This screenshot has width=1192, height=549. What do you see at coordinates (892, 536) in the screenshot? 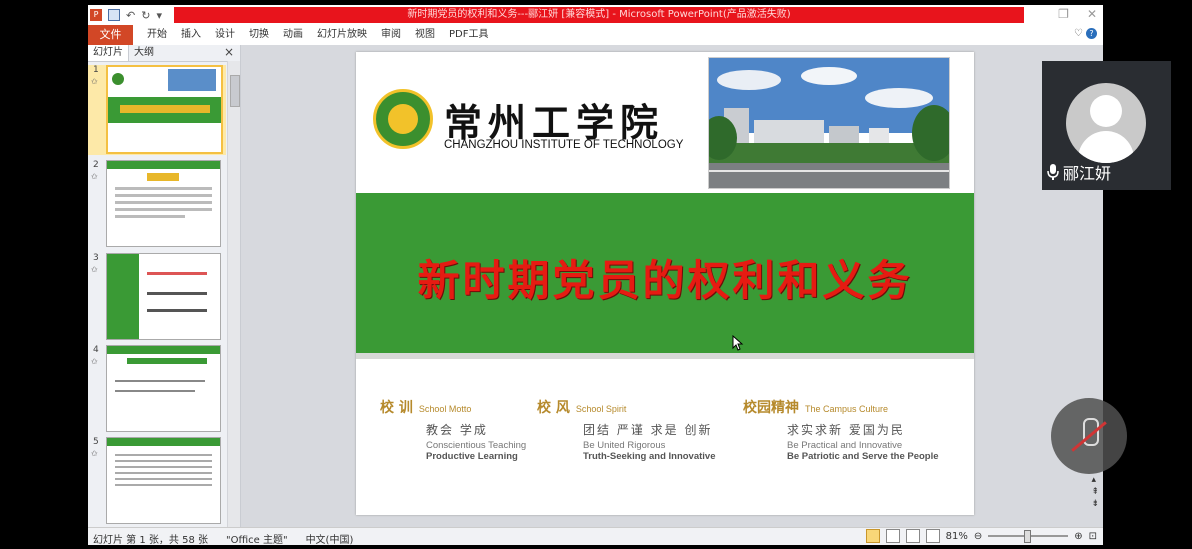
I see `slide-sorter-view-icon` at bounding box center [892, 536].